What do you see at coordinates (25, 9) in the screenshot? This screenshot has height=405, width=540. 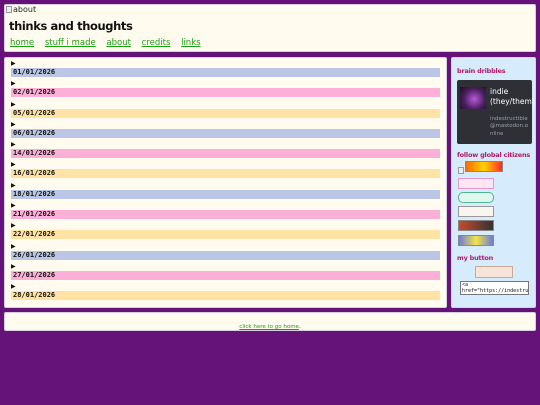 I see `header-image-alt: about` at bounding box center [25, 9].